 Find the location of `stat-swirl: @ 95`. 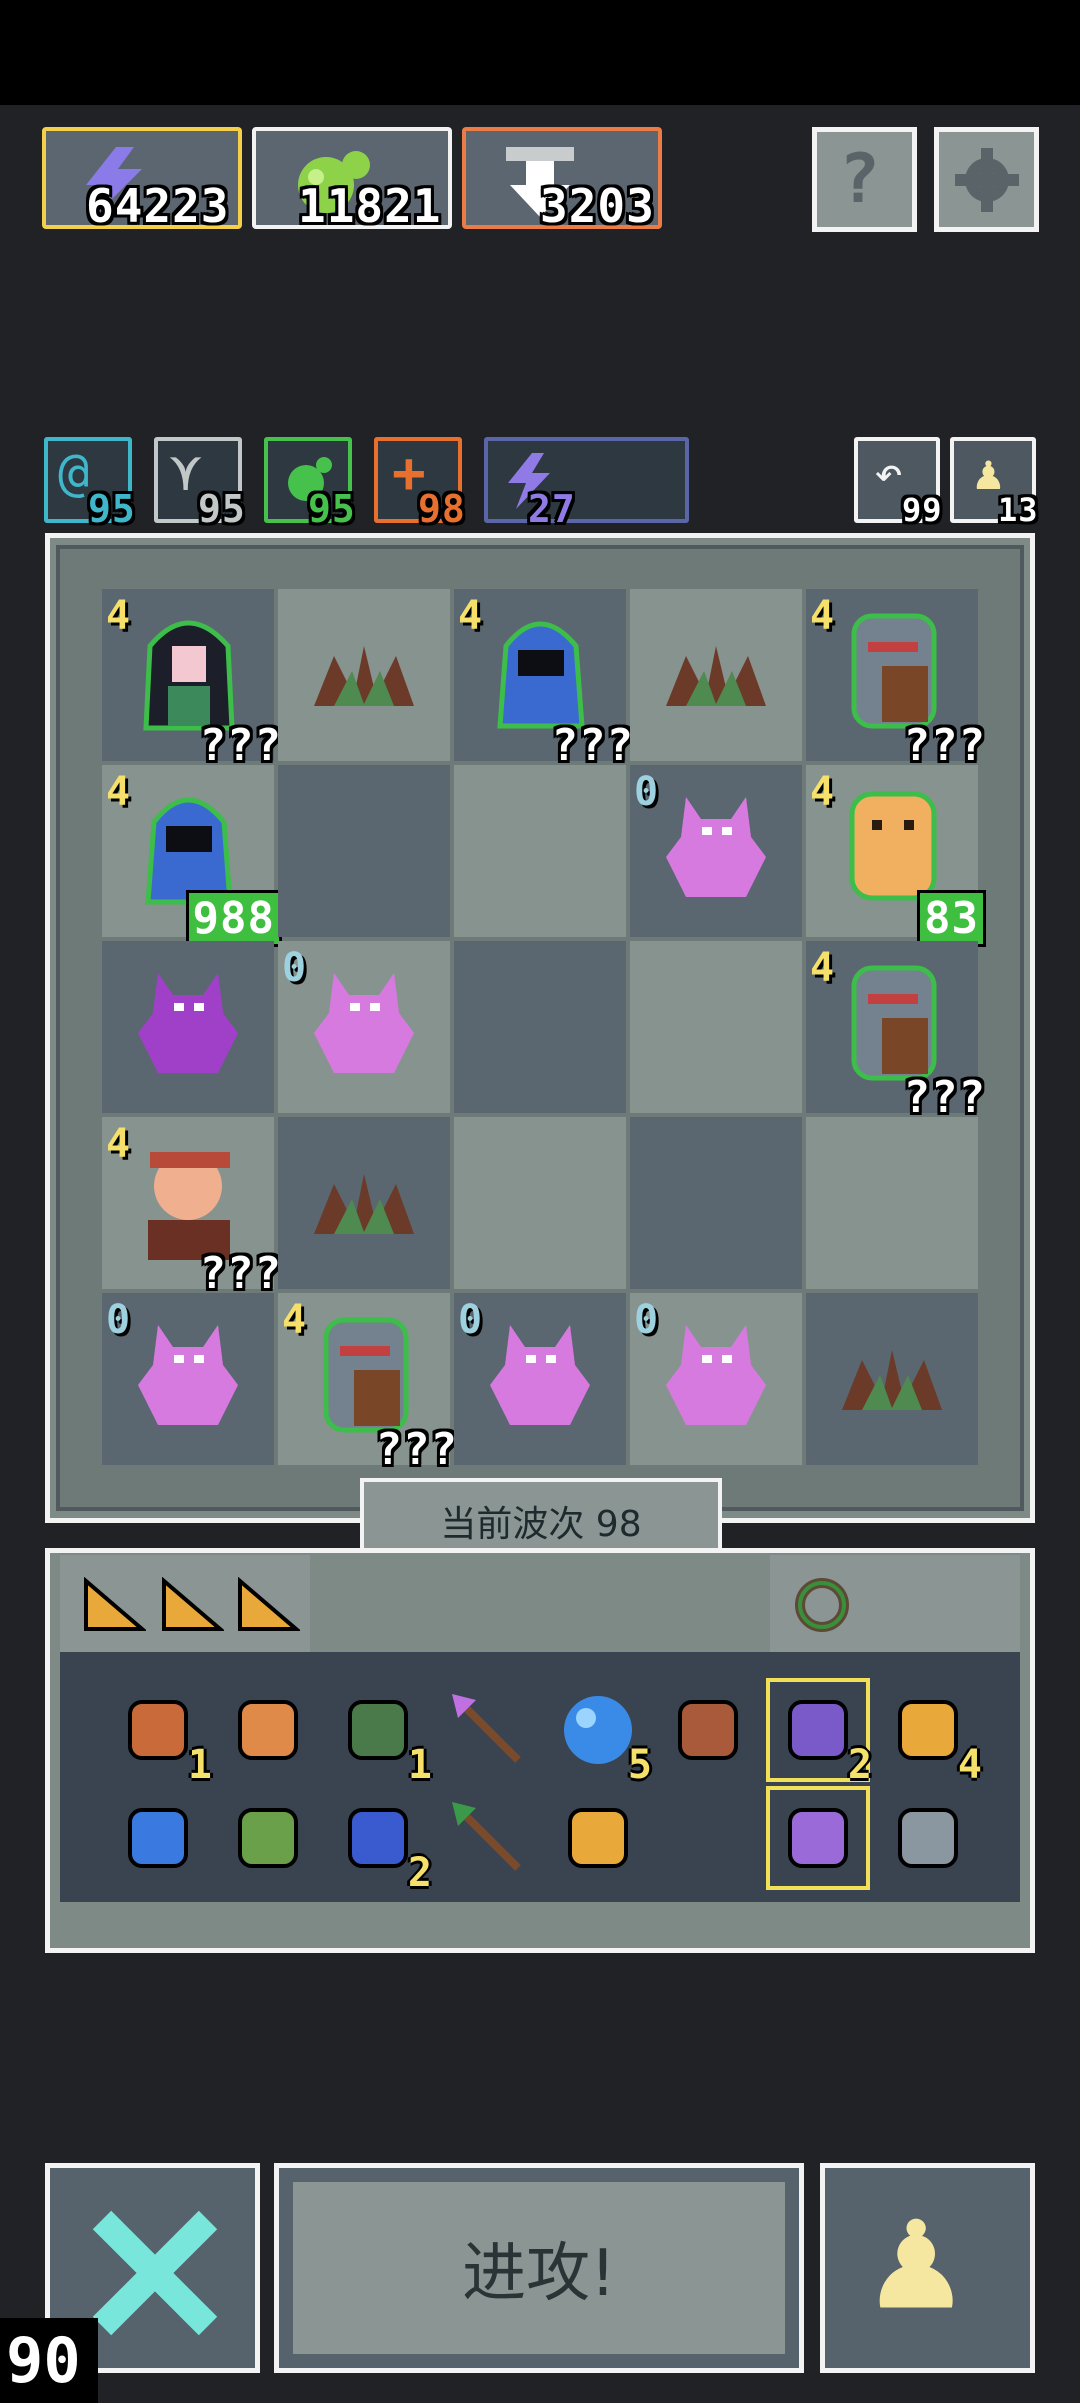

stat-swirl: @ 95 is located at coordinates (89, 484).